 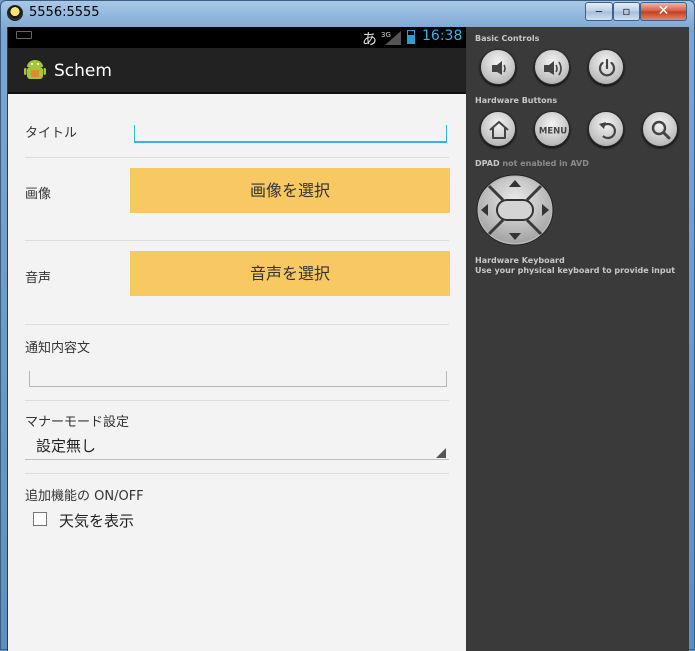 I want to click on app-title: Schem, so click(x=83, y=71).